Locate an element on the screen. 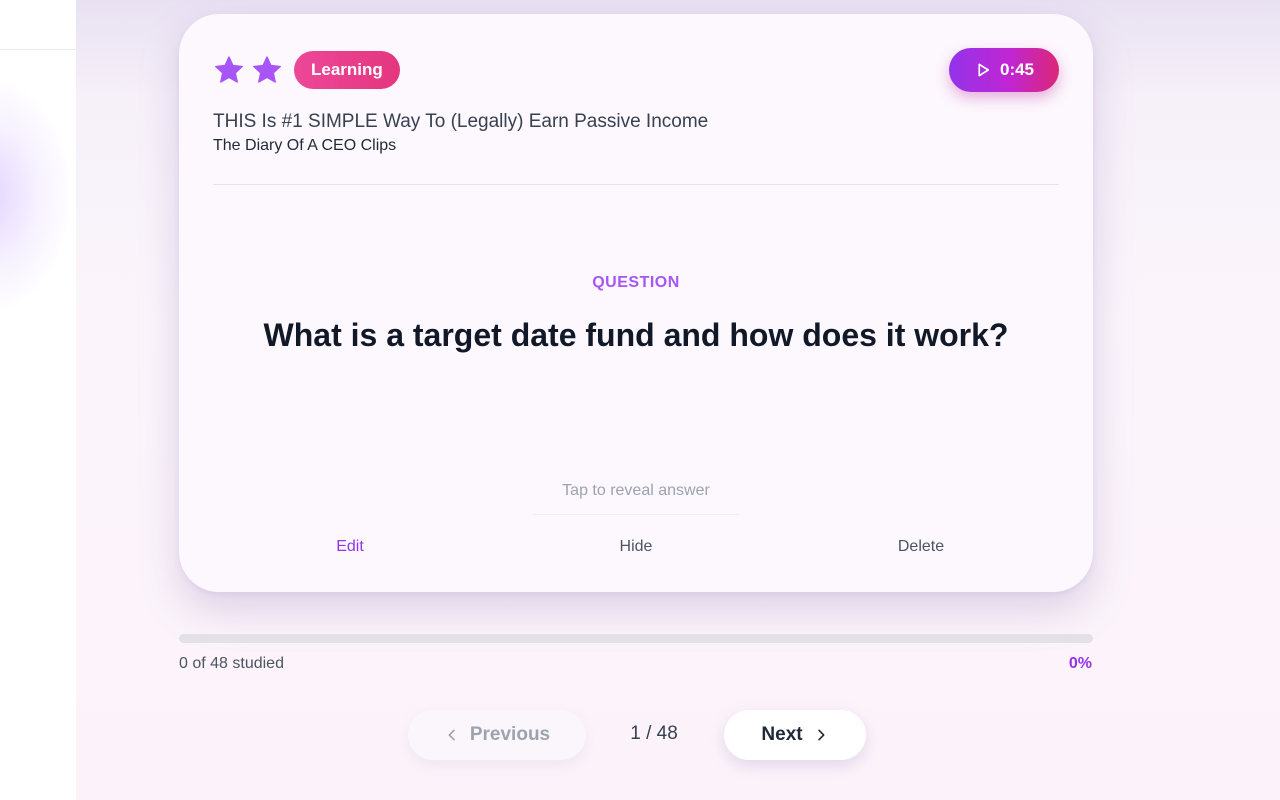 This screenshot has height=800, width=1280. previous-button: Previous is located at coordinates (497, 735).